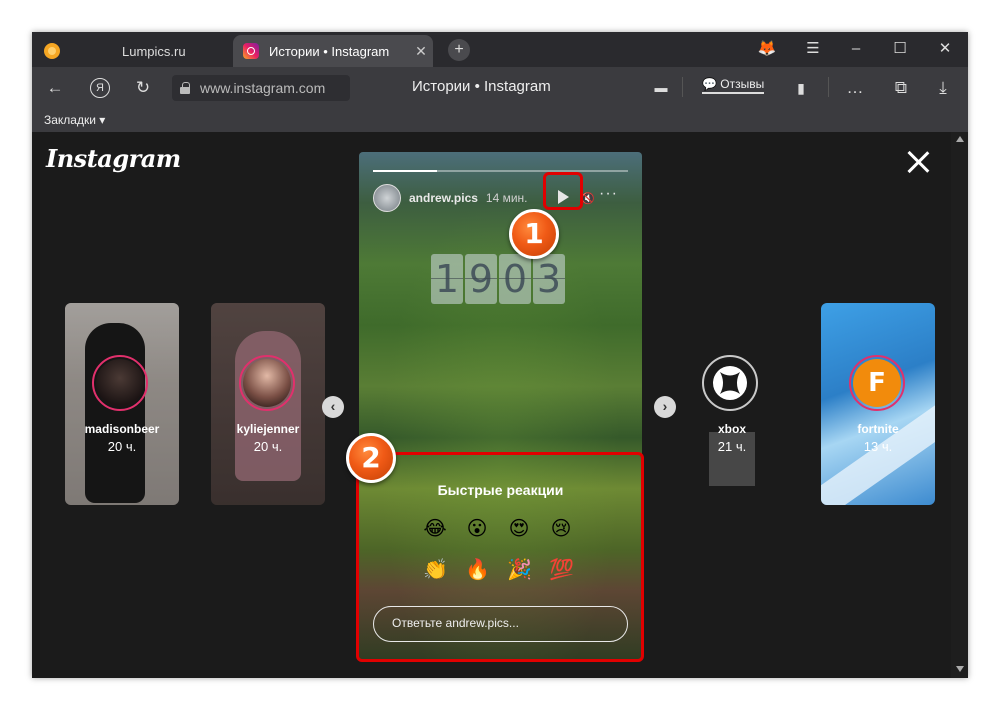  I want to click on story-progress-bar, so click(500, 171).